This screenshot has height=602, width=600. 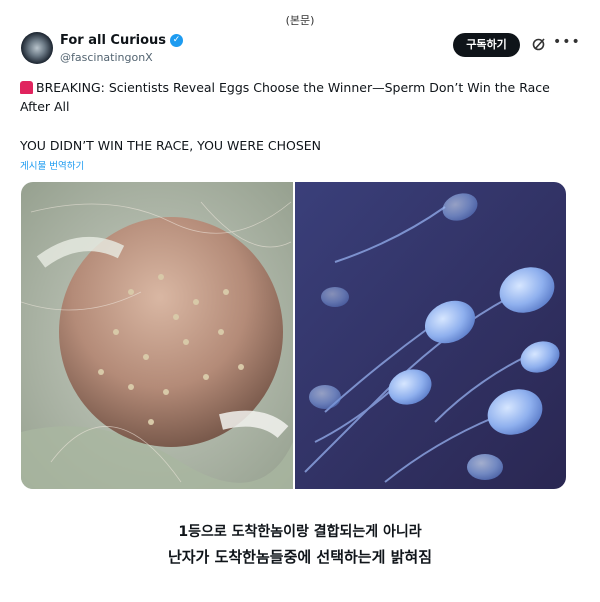 What do you see at coordinates (300, 557) in the screenshot?
I see `caption-line-2: 난자가 도착한놈들중에 선택하는게 밝혀짐` at bounding box center [300, 557].